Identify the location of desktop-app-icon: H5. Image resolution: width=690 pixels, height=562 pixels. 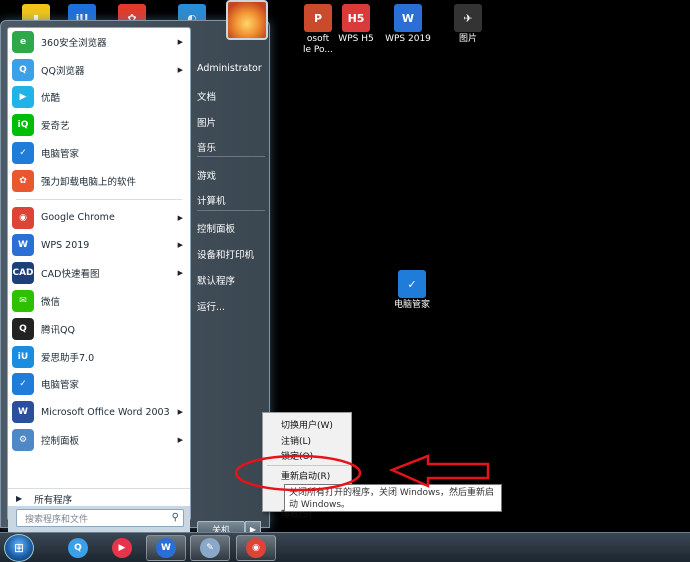
(356, 18).